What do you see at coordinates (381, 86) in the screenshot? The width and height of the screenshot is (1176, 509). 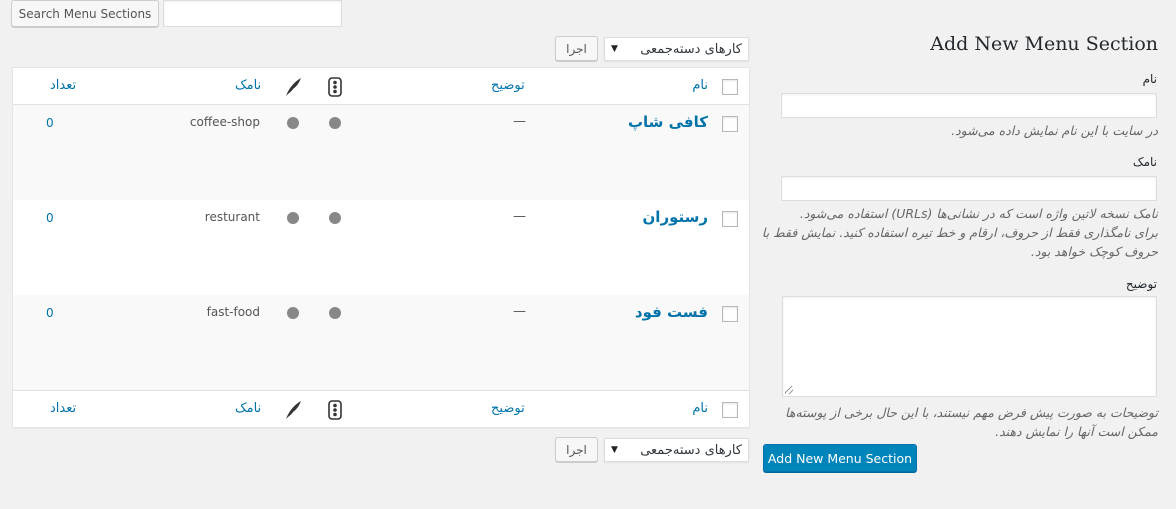 I see `table-header: نام توضیح نامک تعداد` at bounding box center [381, 86].